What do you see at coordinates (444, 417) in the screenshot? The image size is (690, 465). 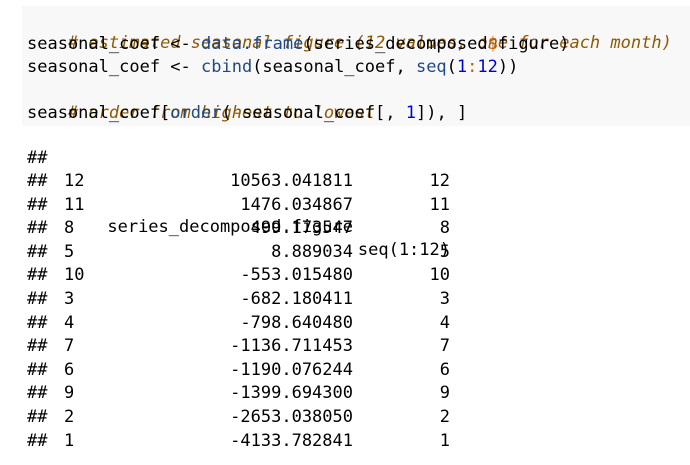 I see `output-seq-value: 2` at bounding box center [444, 417].